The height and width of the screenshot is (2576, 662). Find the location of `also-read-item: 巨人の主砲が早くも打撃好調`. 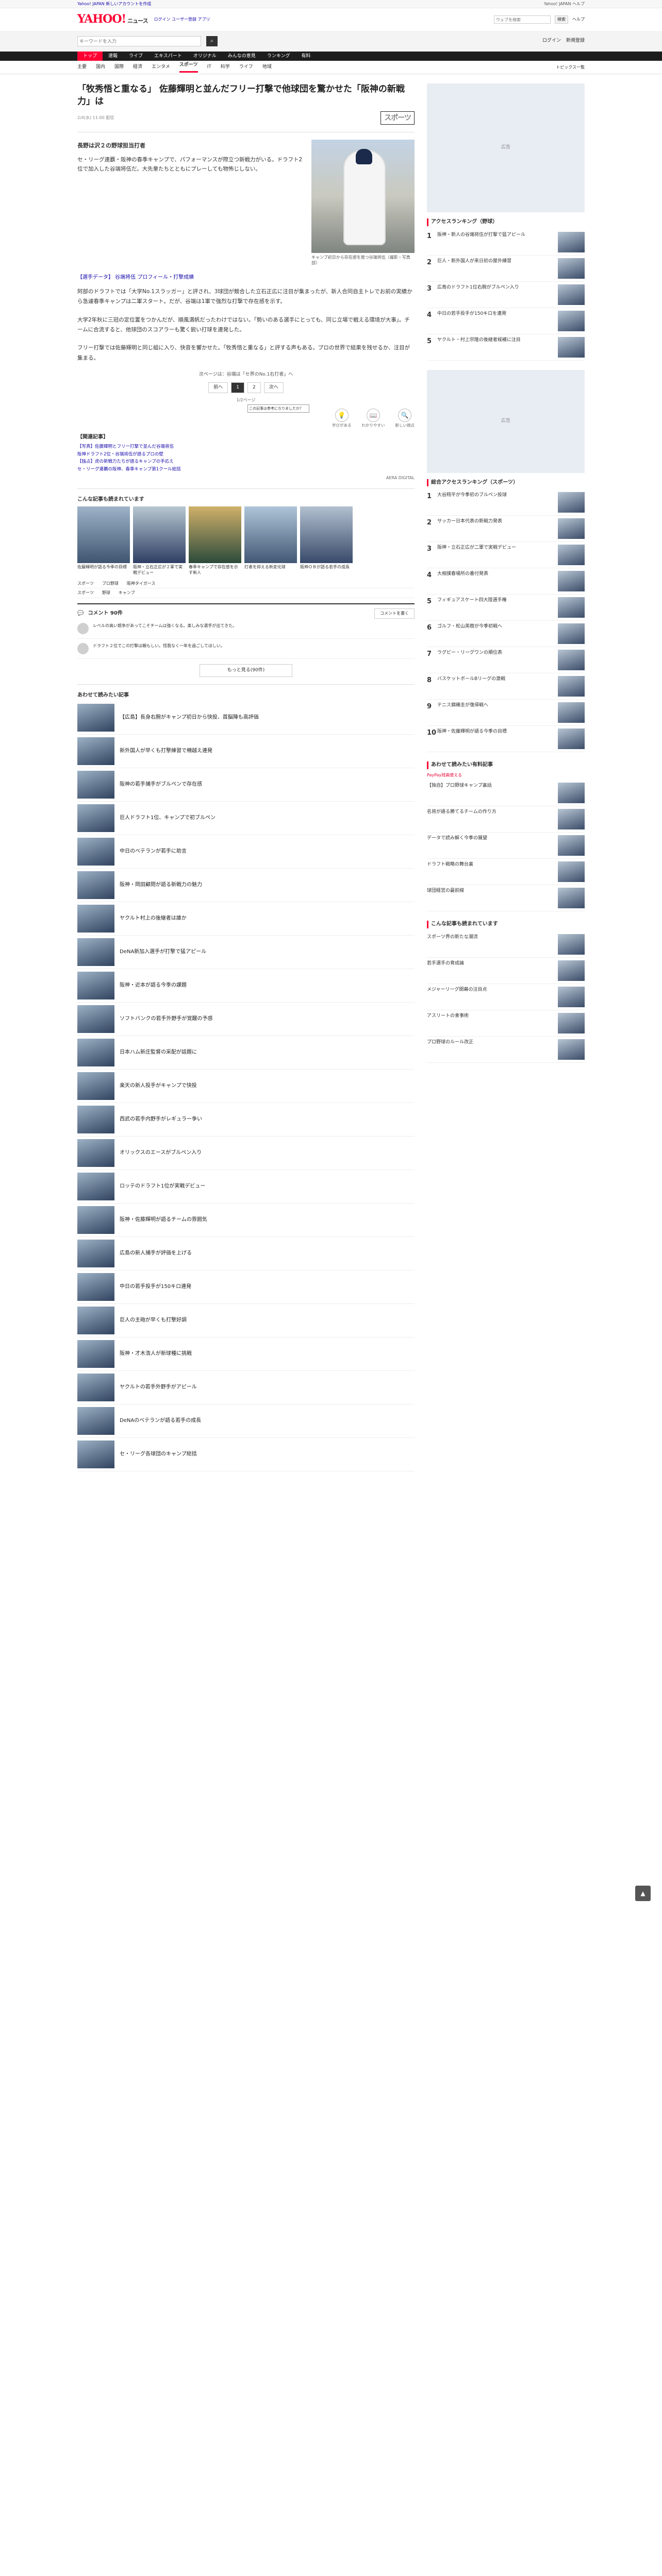

also-read-item: 巨人の主砲が早くも打撃好調 is located at coordinates (246, 1321).